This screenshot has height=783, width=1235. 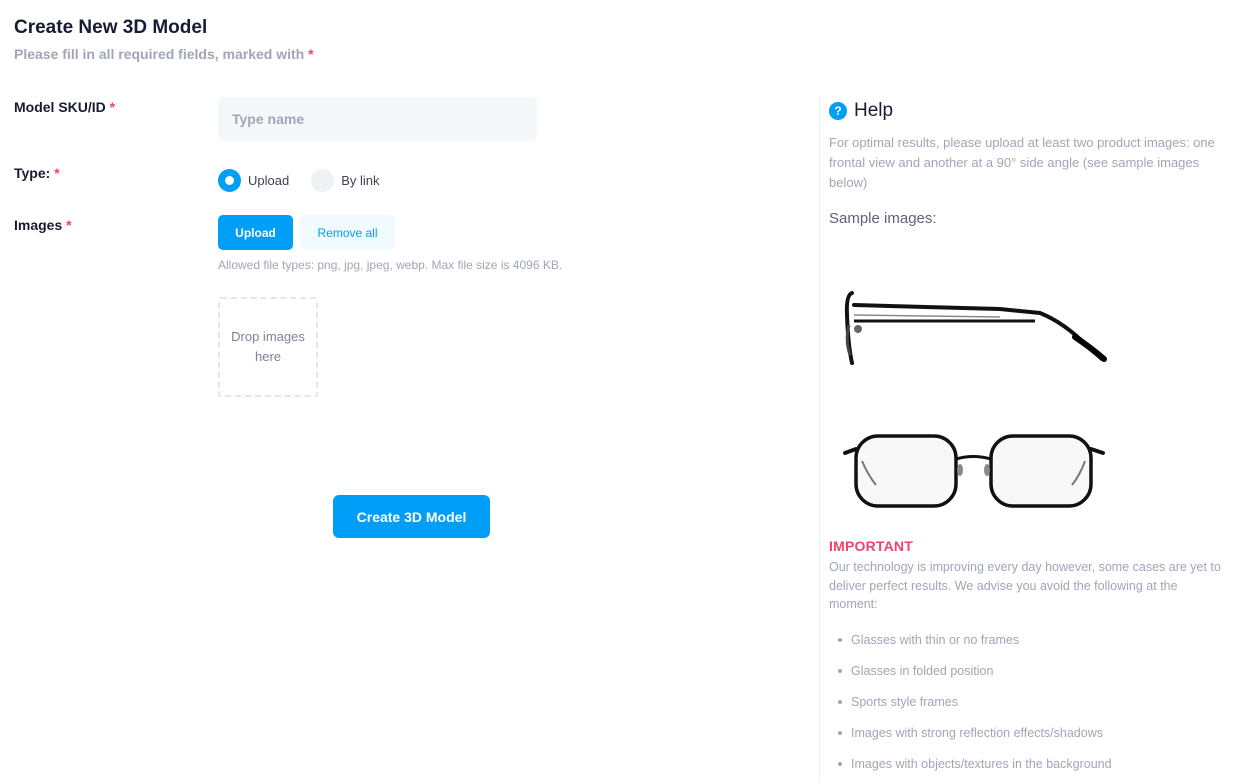 I want to click on create-3d-model-button: Create 3D Model, so click(x=411, y=516).